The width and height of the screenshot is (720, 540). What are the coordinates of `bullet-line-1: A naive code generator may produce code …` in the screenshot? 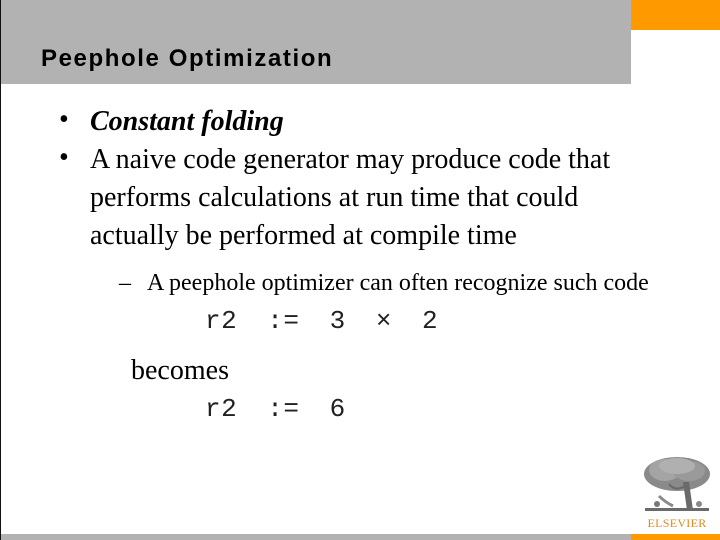 It's located at (350, 159).